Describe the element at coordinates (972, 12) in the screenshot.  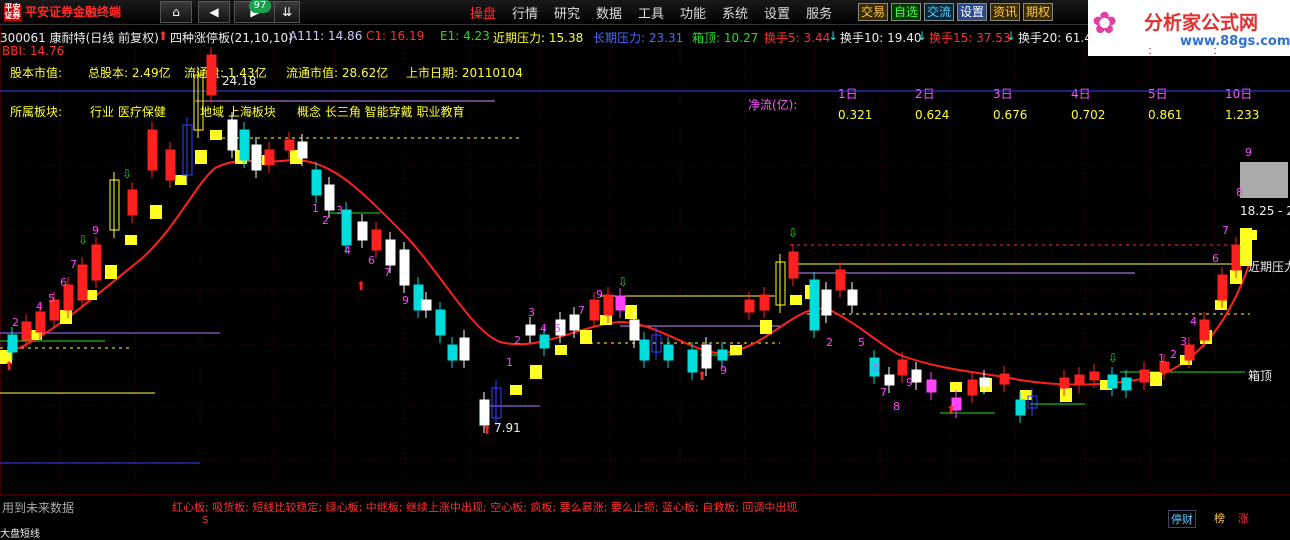
I see `quick-settings-button: 设置` at that location.